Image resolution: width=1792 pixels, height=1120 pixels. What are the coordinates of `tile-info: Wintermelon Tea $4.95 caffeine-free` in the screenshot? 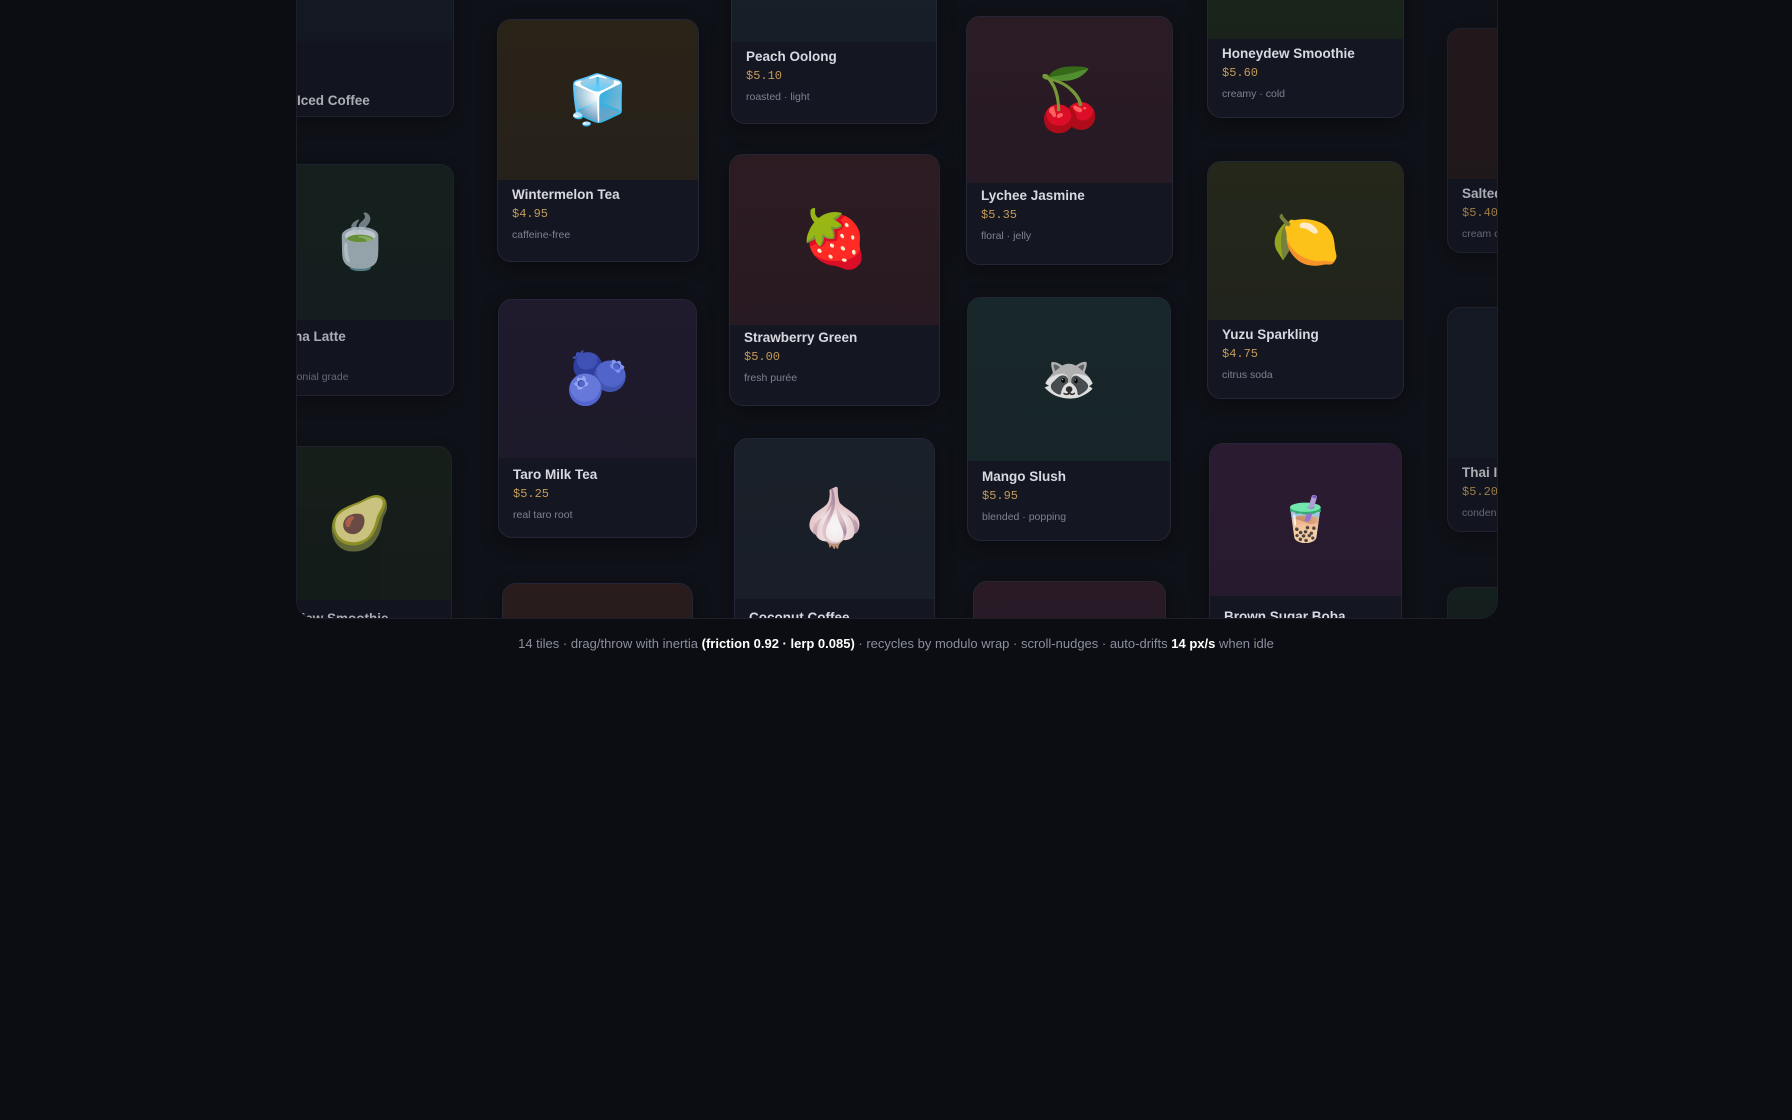 It's located at (600, 214).